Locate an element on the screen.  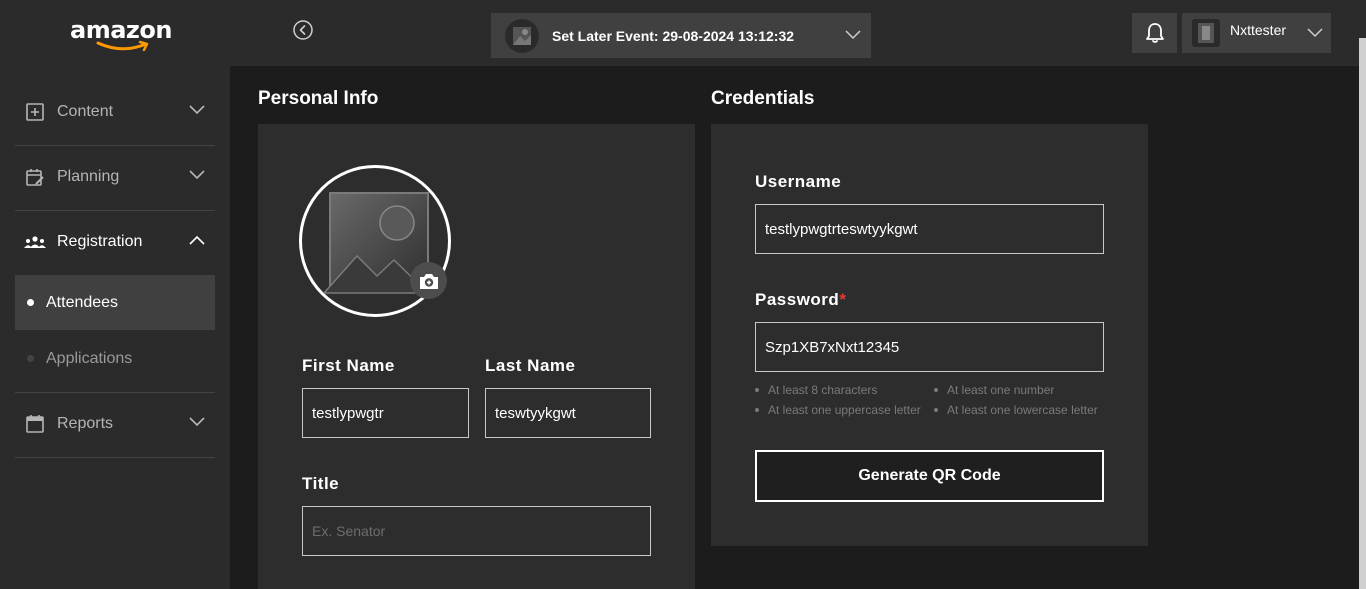
sidebar-item-label: Reports is located at coordinates (85, 423).